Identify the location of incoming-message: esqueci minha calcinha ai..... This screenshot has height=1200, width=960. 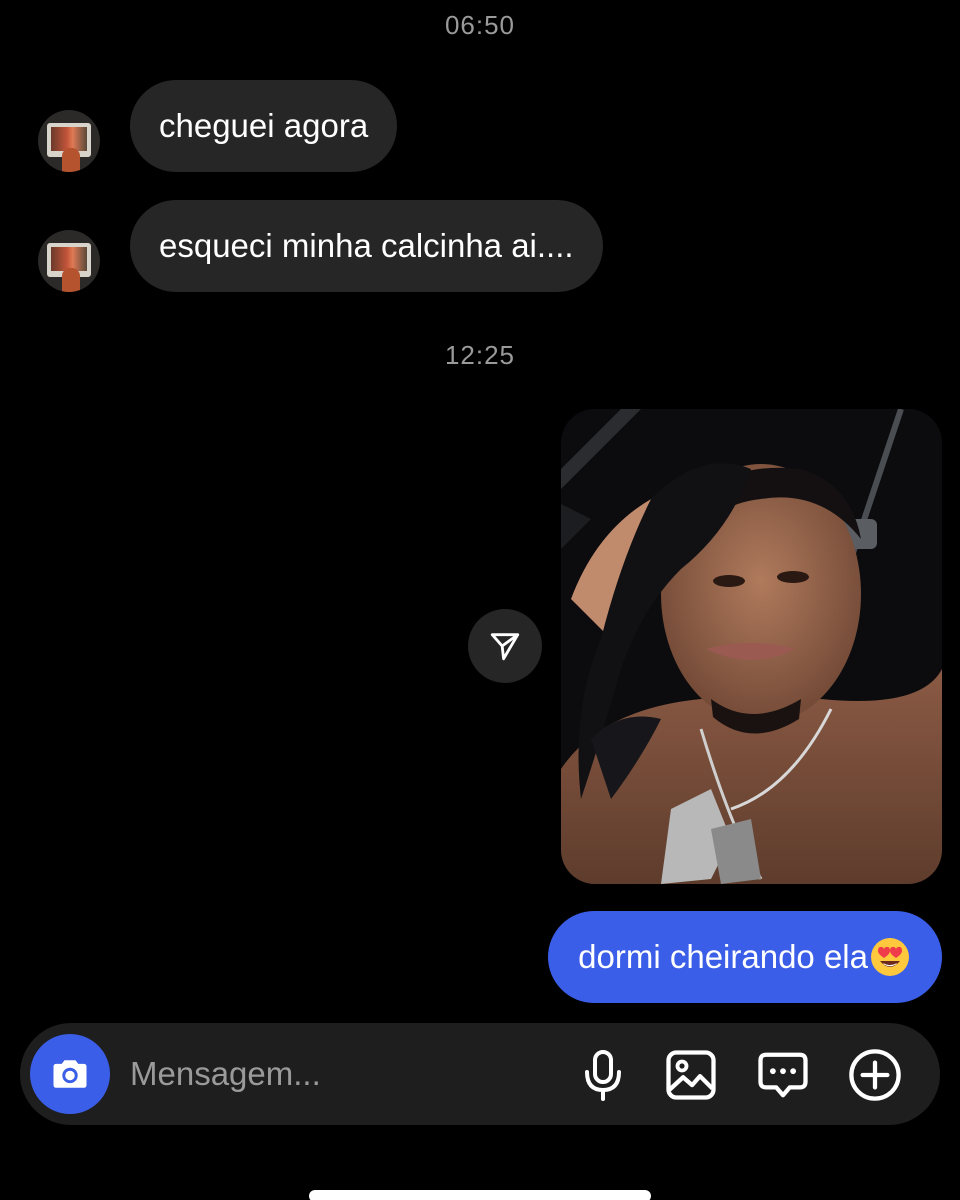
(366, 246).